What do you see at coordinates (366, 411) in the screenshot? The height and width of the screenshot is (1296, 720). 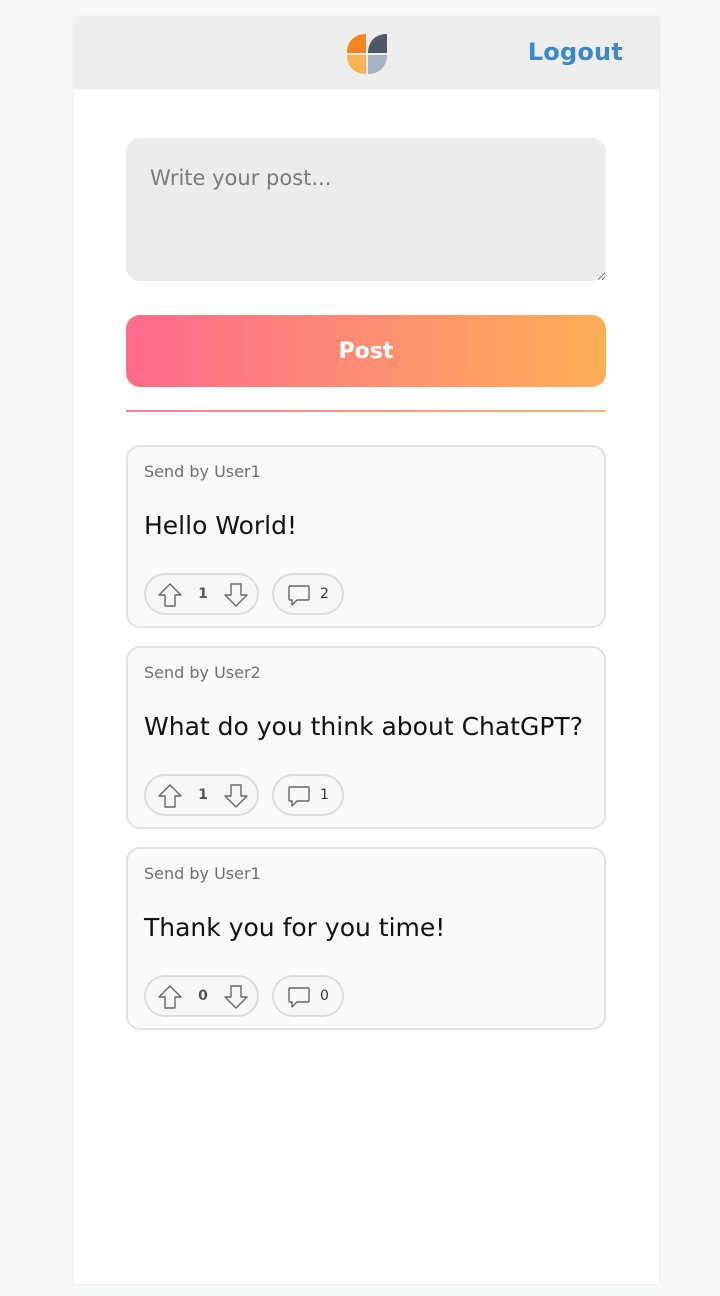 I see `divider` at bounding box center [366, 411].